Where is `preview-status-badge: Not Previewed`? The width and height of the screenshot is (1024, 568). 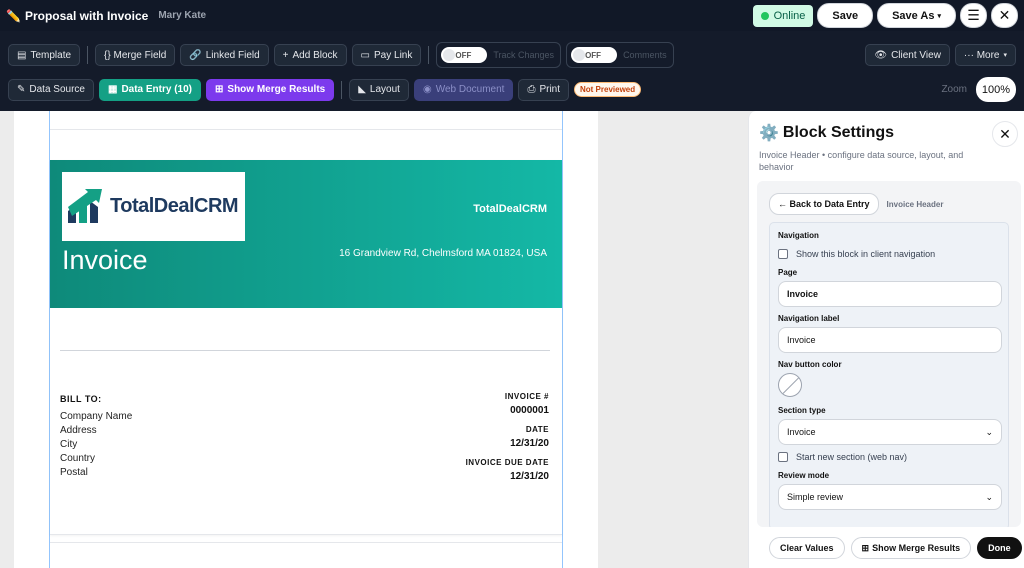
preview-status-badge: Not Previewed is located at coordinates (608, 89).